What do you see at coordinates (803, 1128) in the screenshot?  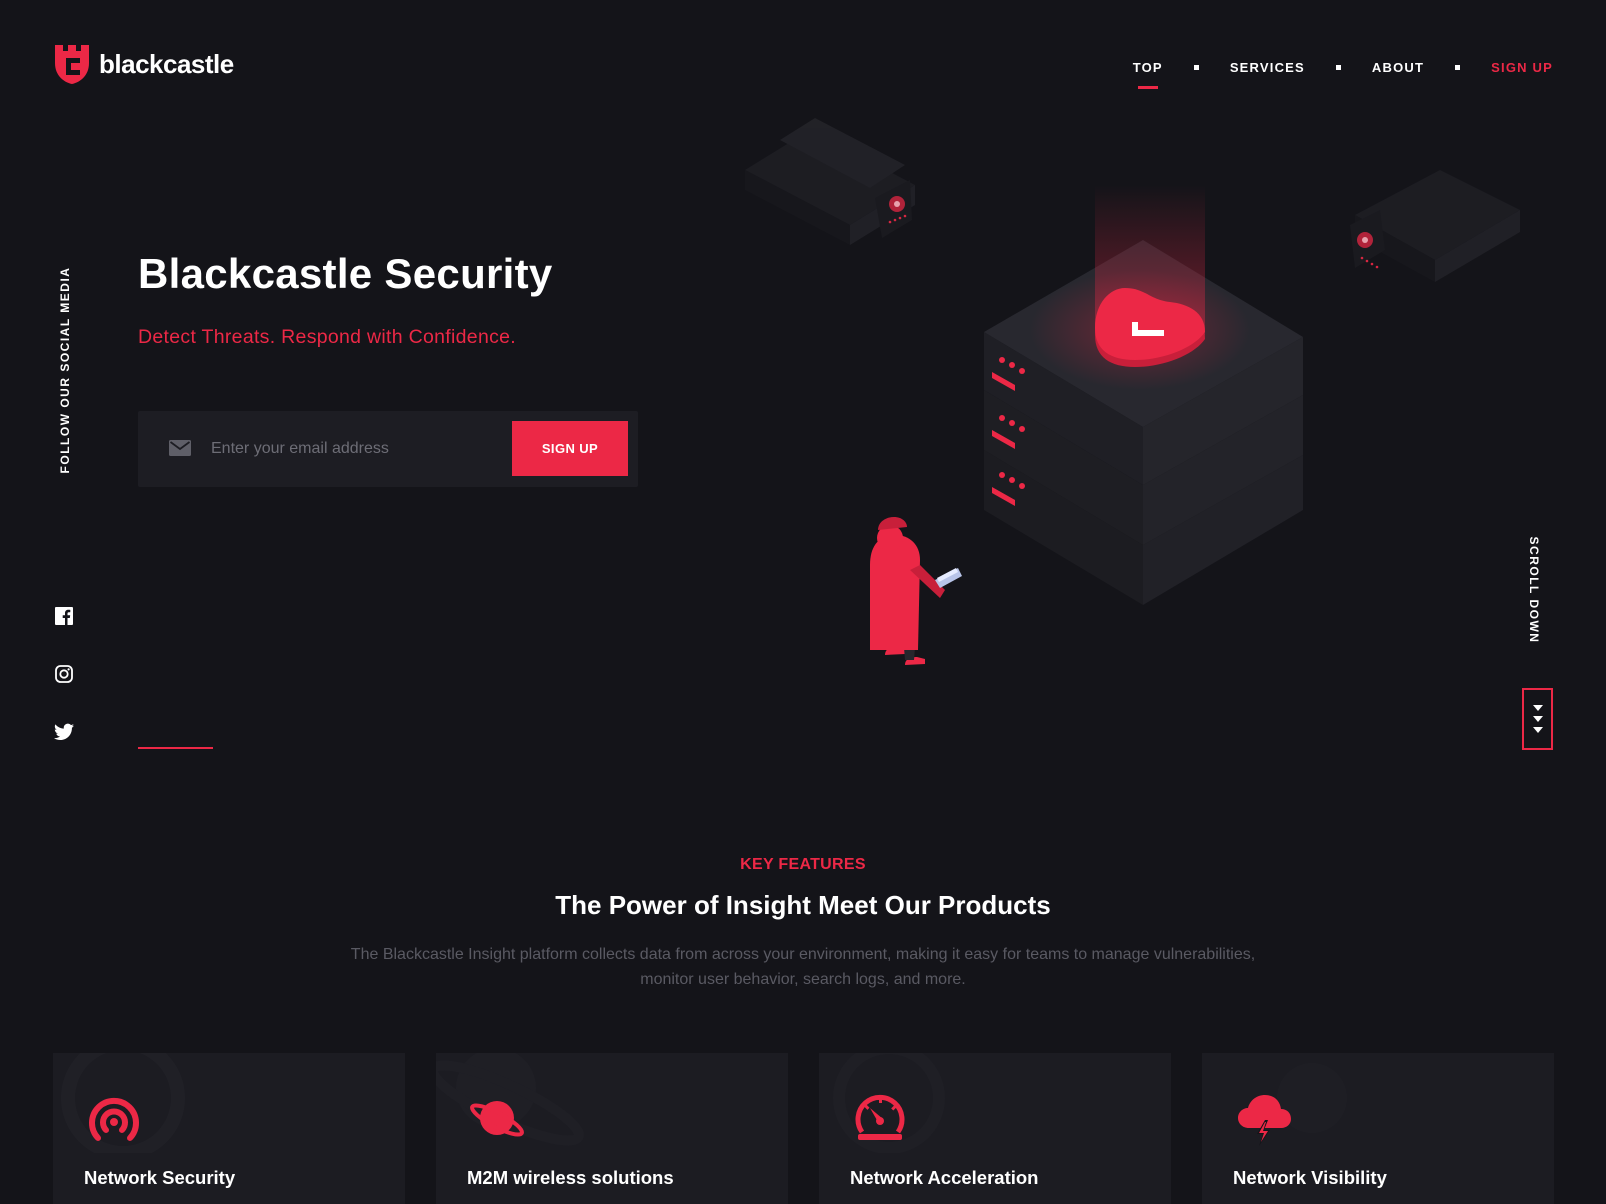 I see `feature-cards: Network Security M2M wireless solutions` at bounding box center [803, 1128].